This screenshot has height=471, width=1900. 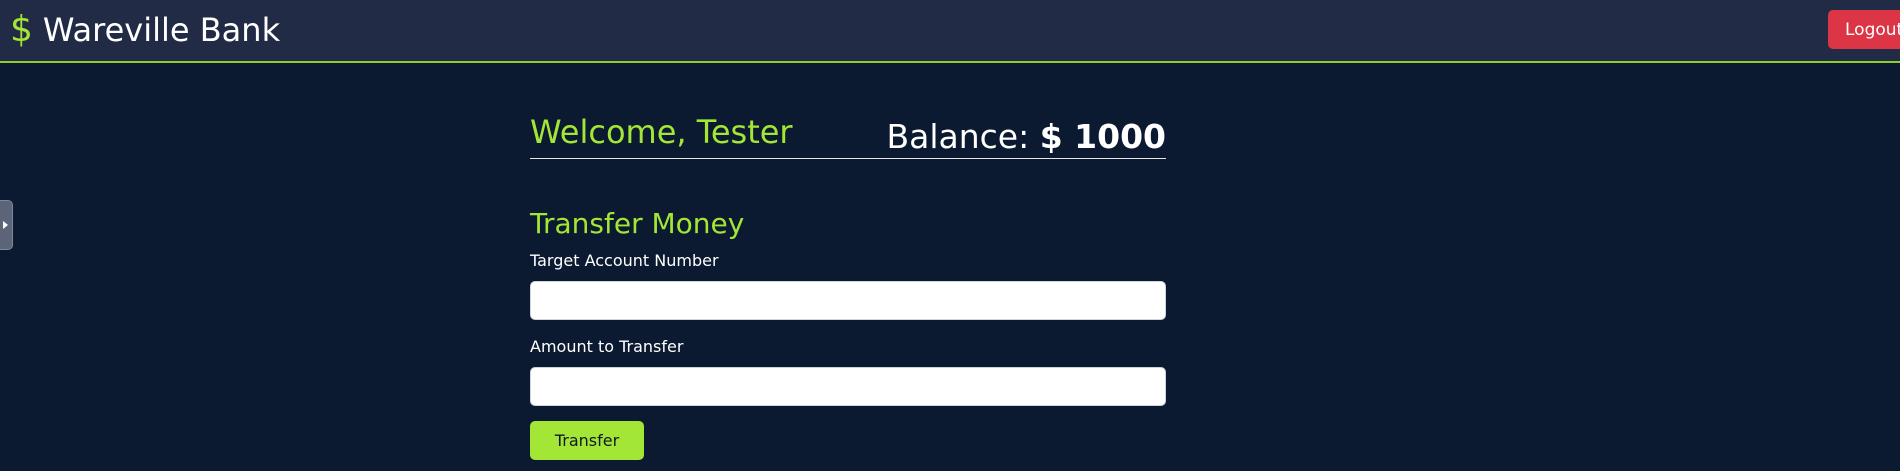 What do you see at coordinates (624, 260) in the screenshot?
I see `target-account-label: Target Account Number` at bounding box center [624, 260].